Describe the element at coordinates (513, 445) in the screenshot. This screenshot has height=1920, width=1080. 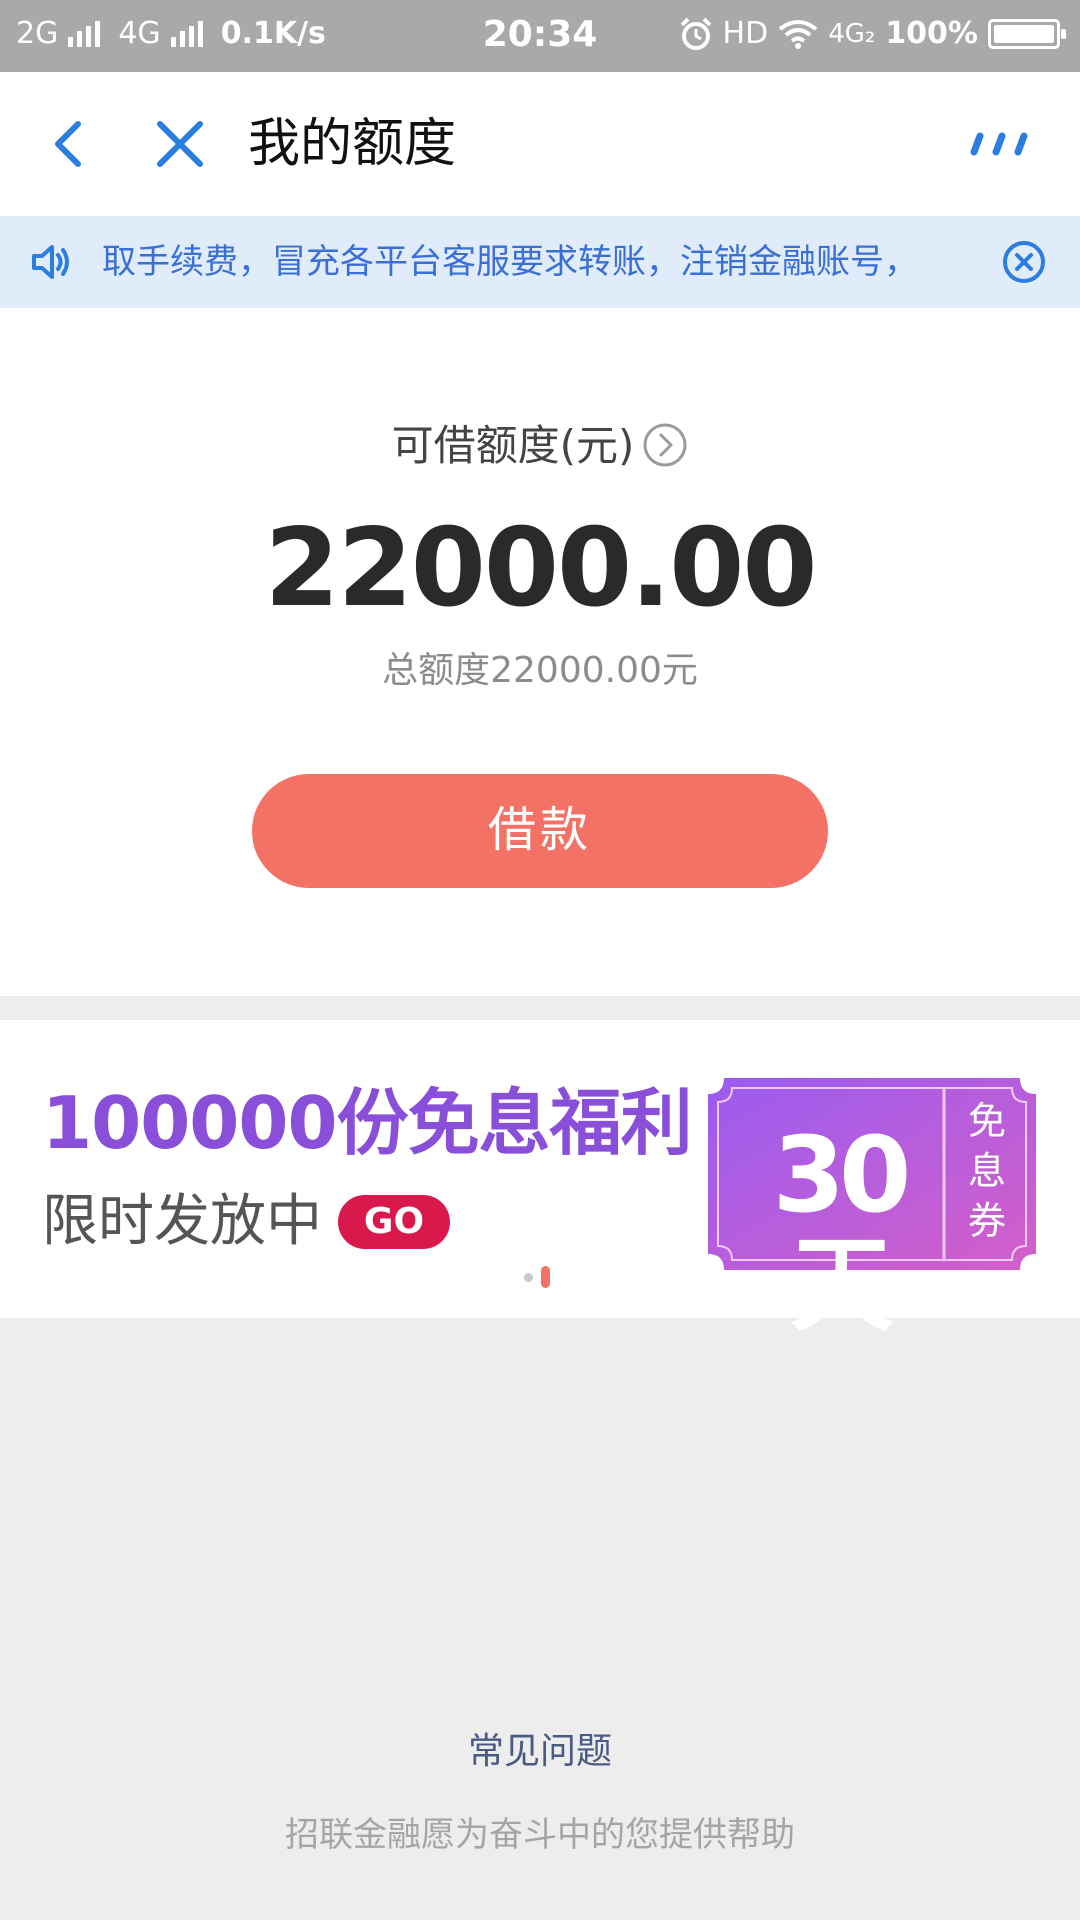
I see `credit-label: 可借额度(元)` at that location.